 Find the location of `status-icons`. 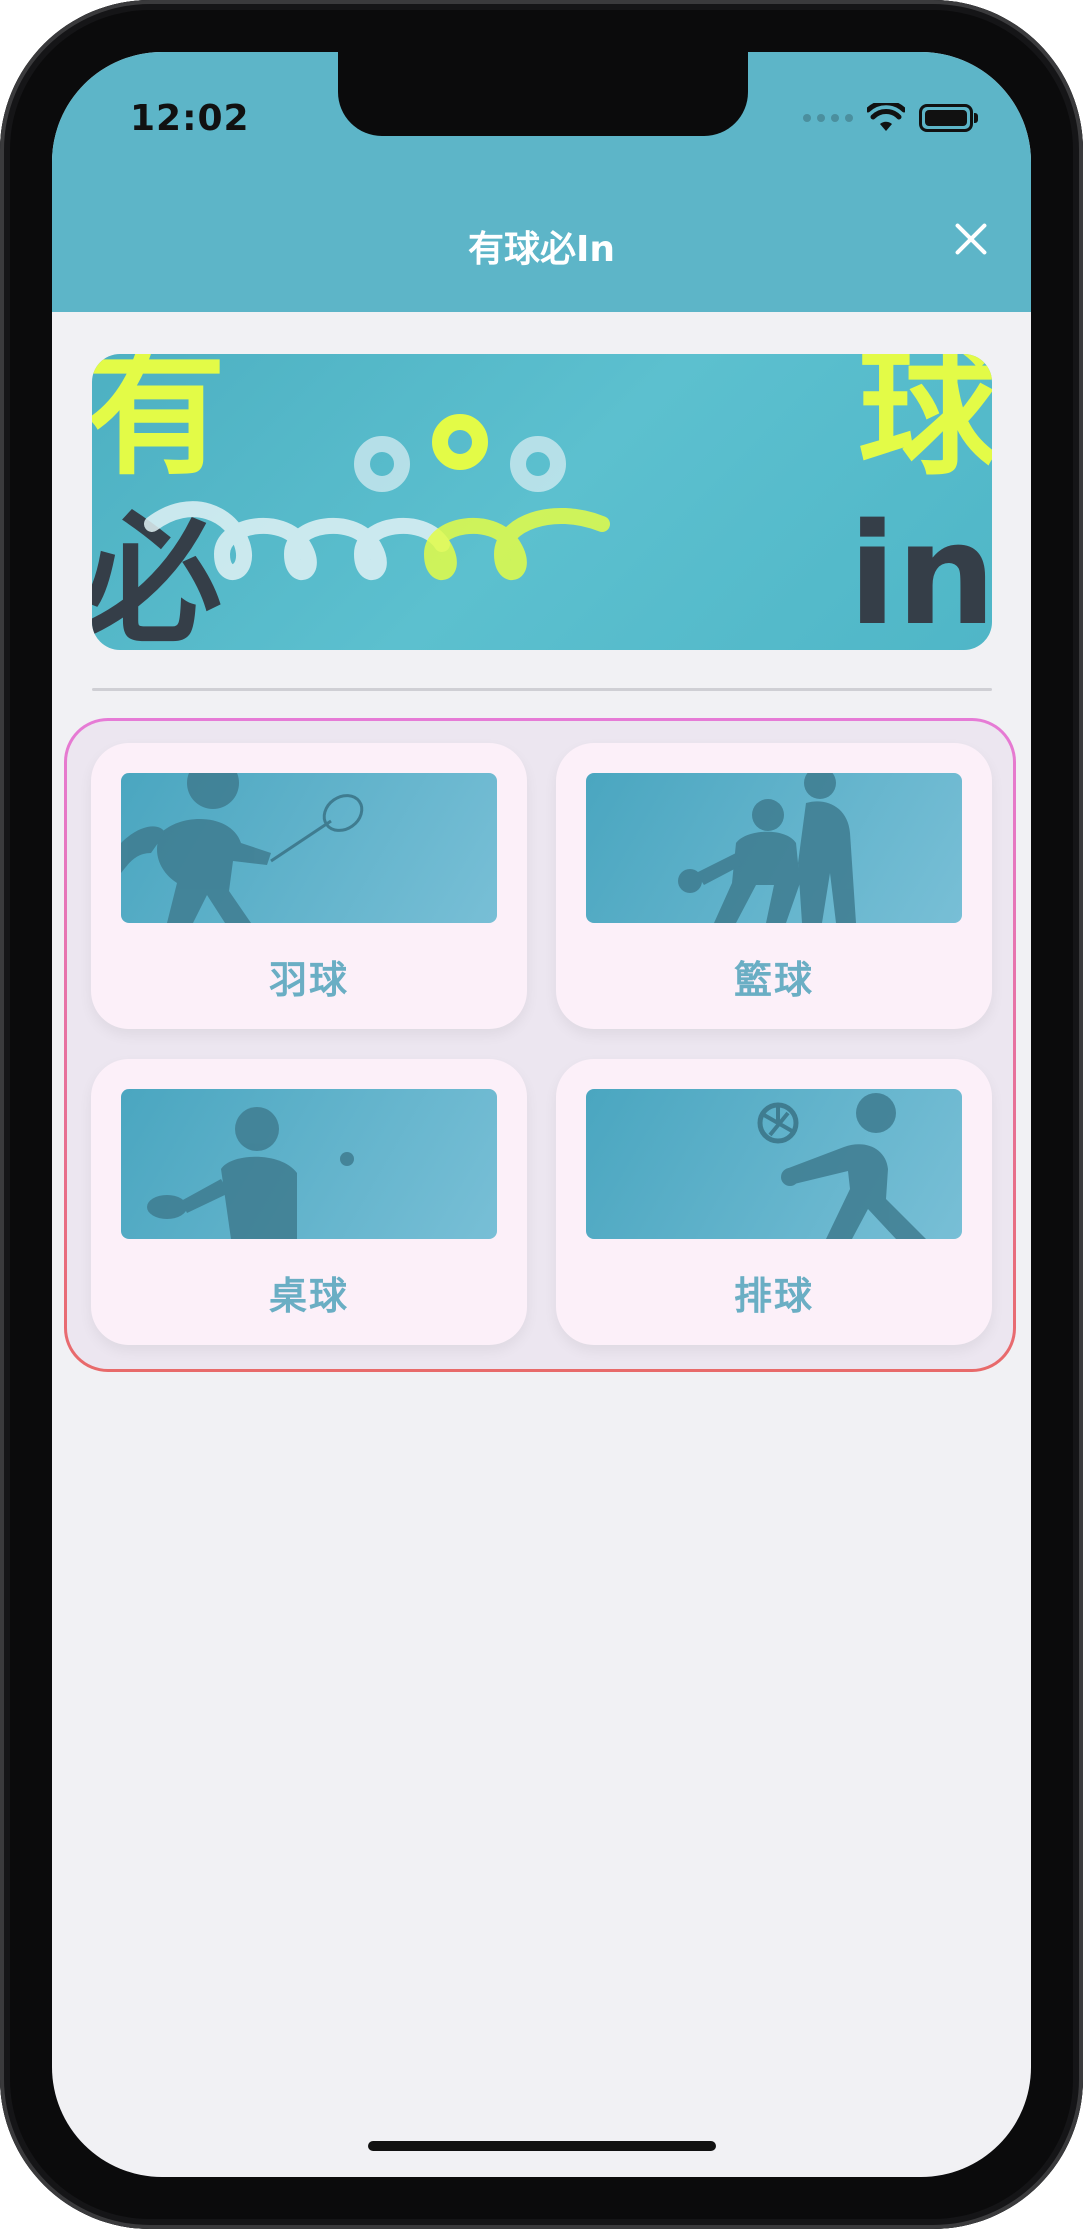

status-icons is located at coordinates (890, 118).